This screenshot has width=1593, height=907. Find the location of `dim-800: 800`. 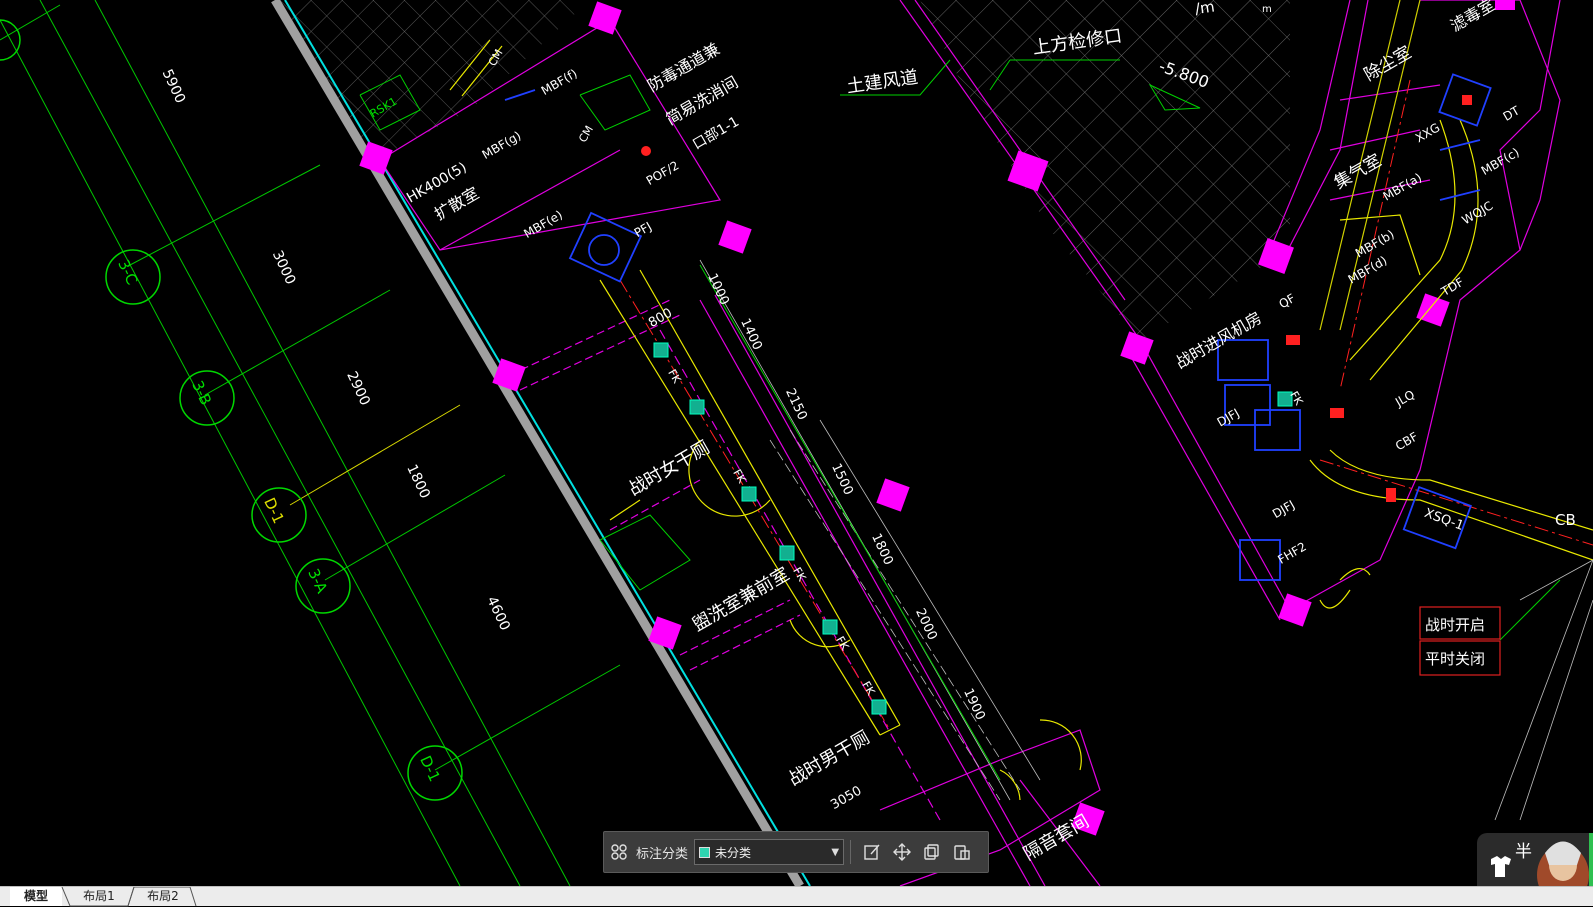

dim-800: 800 is located at coordinates (660, 318).